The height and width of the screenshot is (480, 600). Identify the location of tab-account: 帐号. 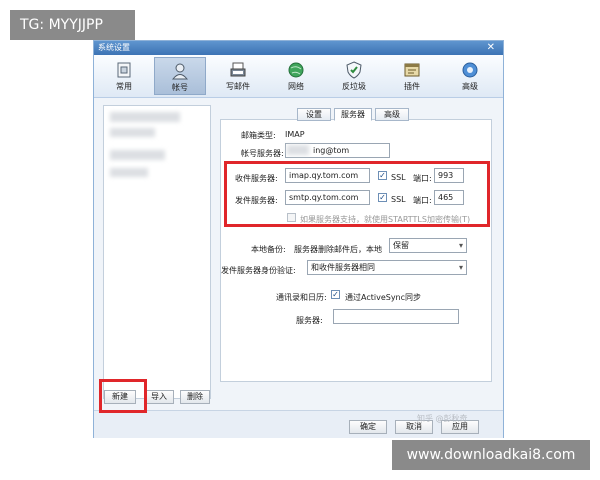
(180, 76).